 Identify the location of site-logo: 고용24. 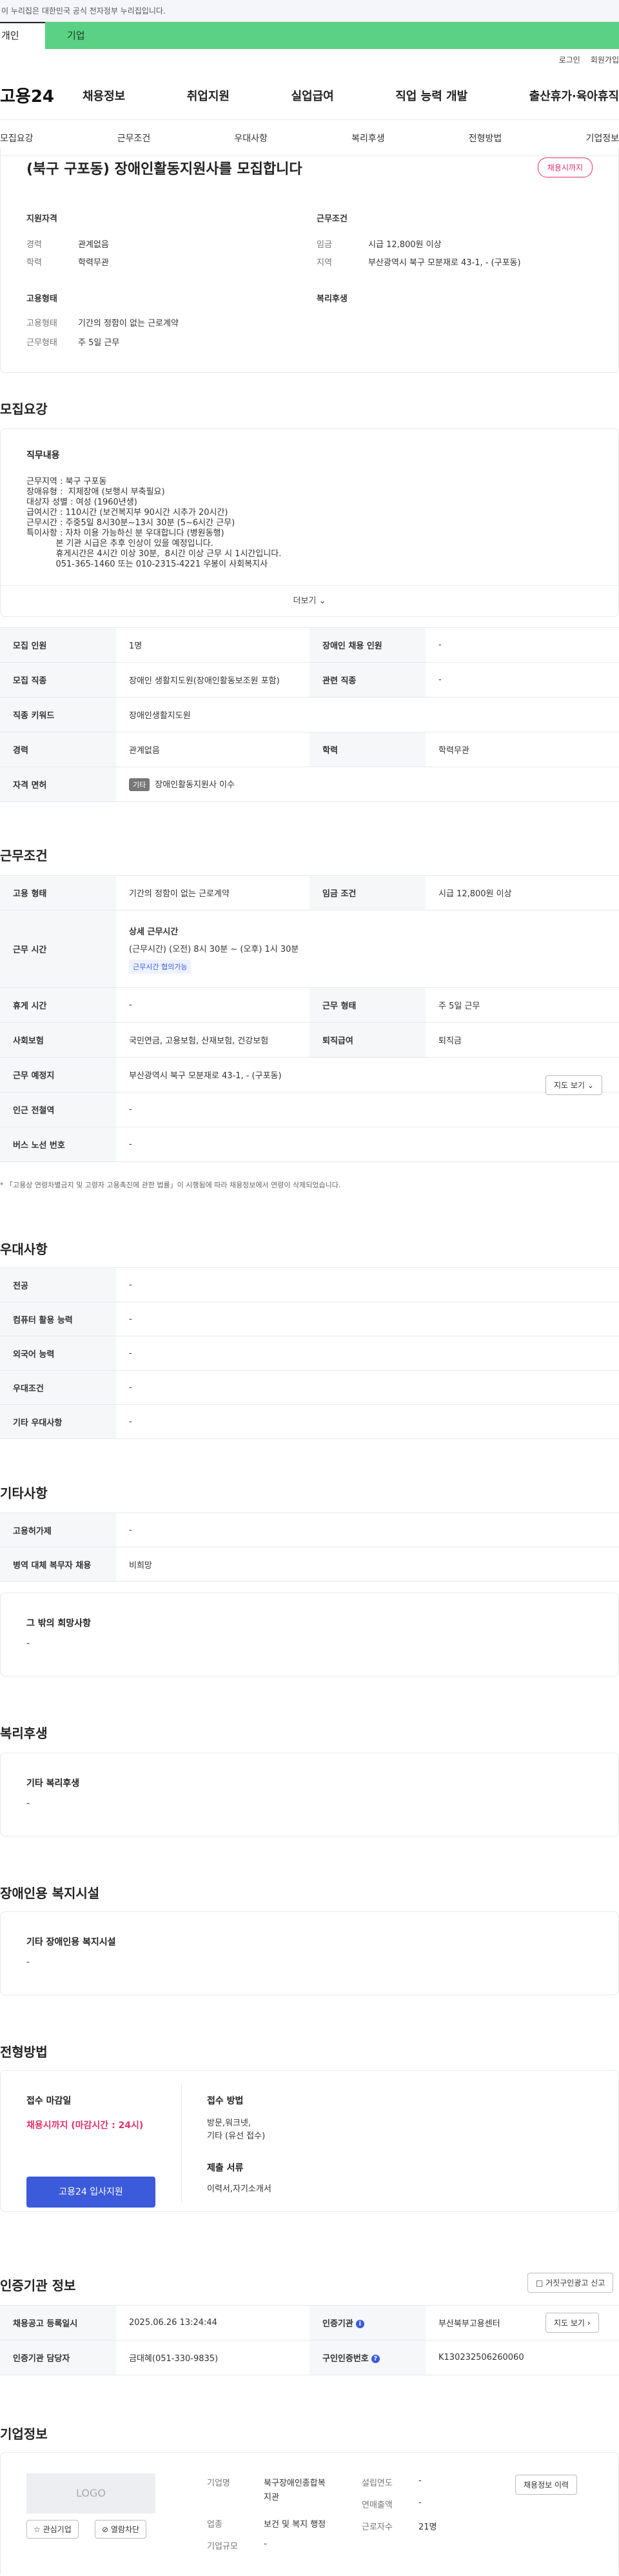
(41, 95).